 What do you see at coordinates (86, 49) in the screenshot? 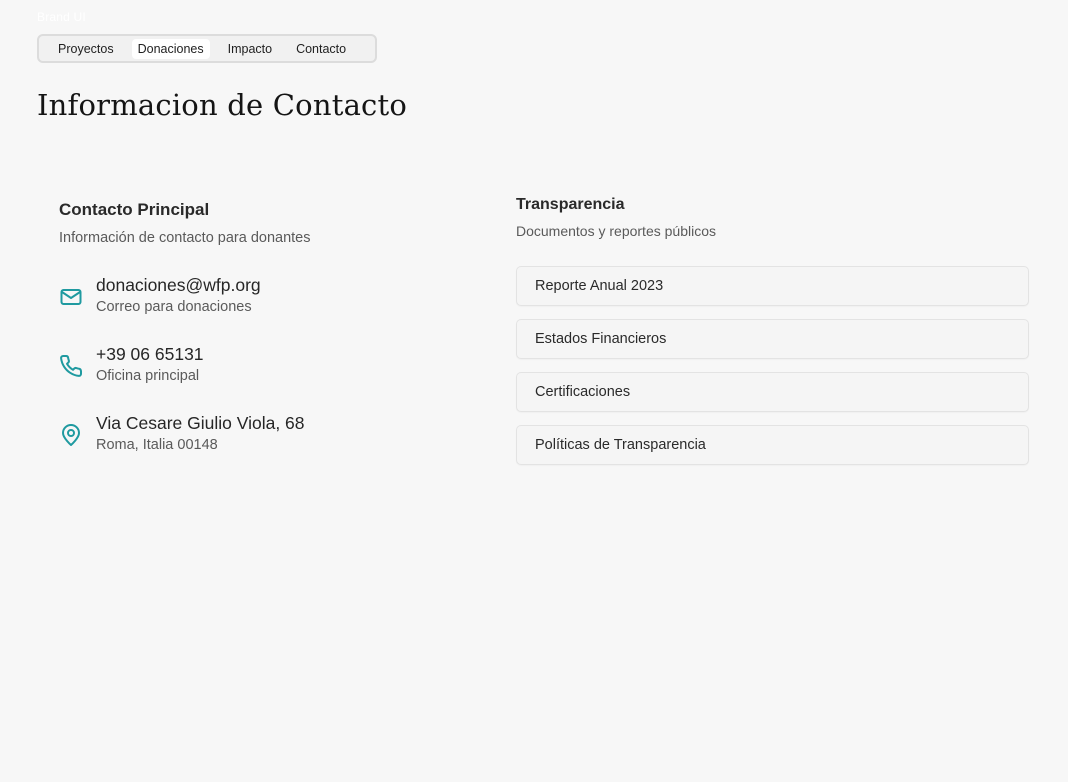
I see `tab-proyectos: Proyectos` at bounding box center [86, 49].